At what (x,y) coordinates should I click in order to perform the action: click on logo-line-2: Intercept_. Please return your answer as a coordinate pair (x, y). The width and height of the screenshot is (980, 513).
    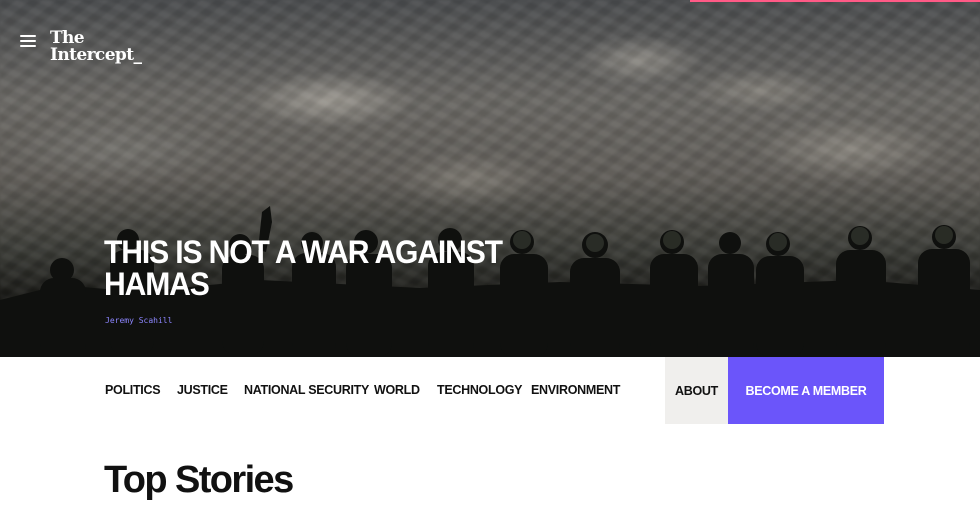
    Looking at the image, I should click on (96, 55).